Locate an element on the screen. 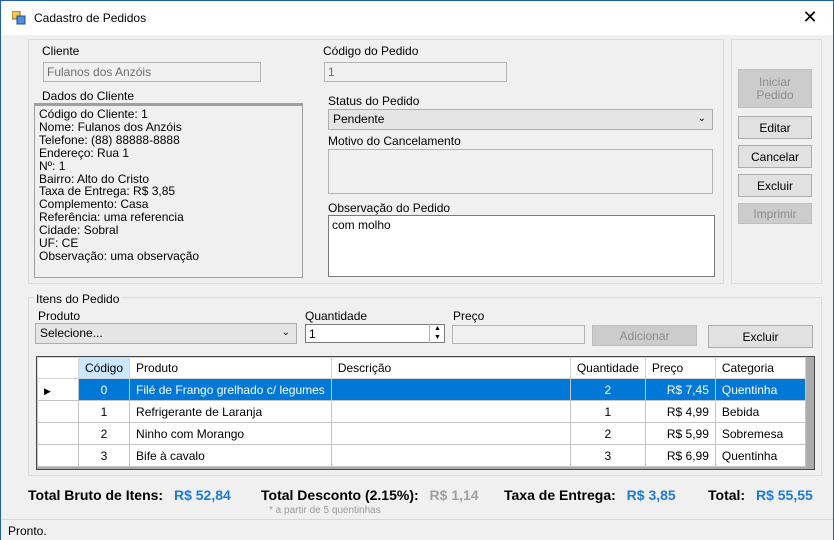 This screenshot has height=540, width=834. spin-buttons: ▲ ▼ is located at coordinates (437, 333).